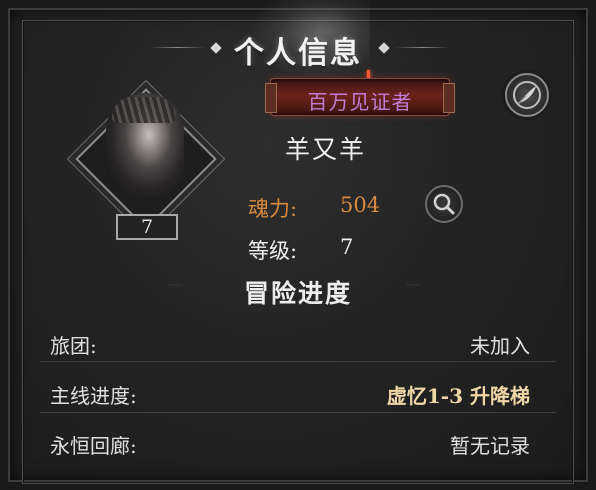 This screenshot has height=490, width=596. I want to click on title-ornament-right-line, so click(422, 47).